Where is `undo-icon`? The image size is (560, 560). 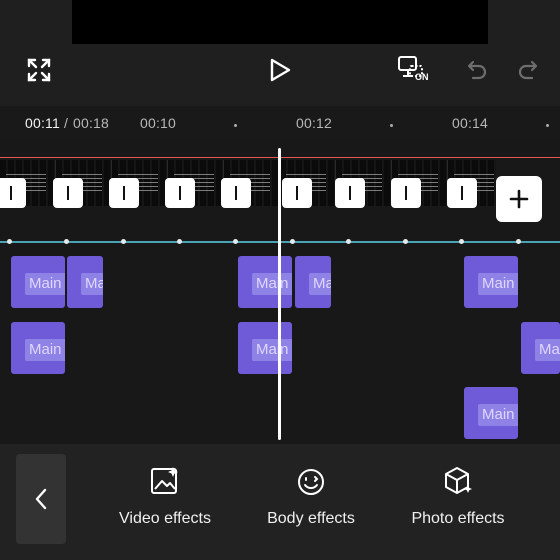 undo-icon is located at coordinates (475, 70).